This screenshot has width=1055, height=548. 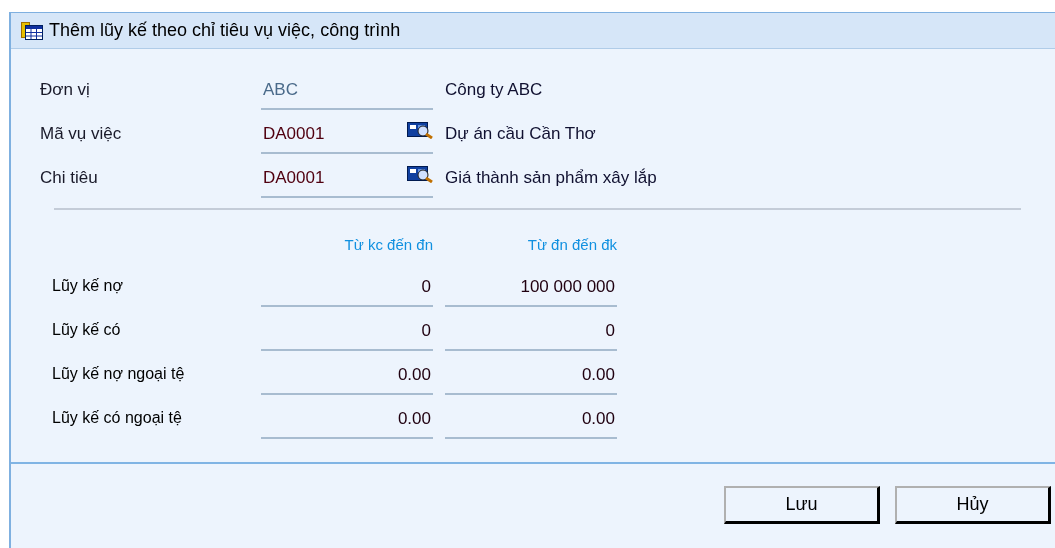 I want to click on row-label: Lũy kế có, so click(x=86, y=330).